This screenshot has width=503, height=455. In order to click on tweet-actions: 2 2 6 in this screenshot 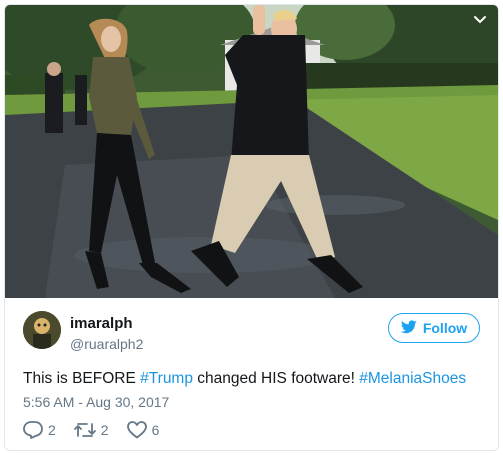, I will do `click(91, 430)`.